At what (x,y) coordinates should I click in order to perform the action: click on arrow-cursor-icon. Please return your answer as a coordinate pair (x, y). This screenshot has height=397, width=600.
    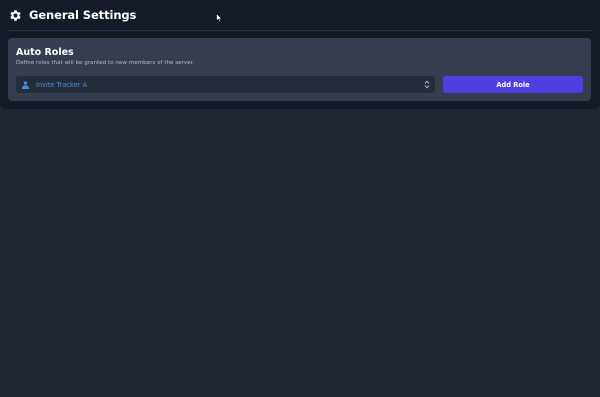
    Looking at the image, I should click on (219, 18).